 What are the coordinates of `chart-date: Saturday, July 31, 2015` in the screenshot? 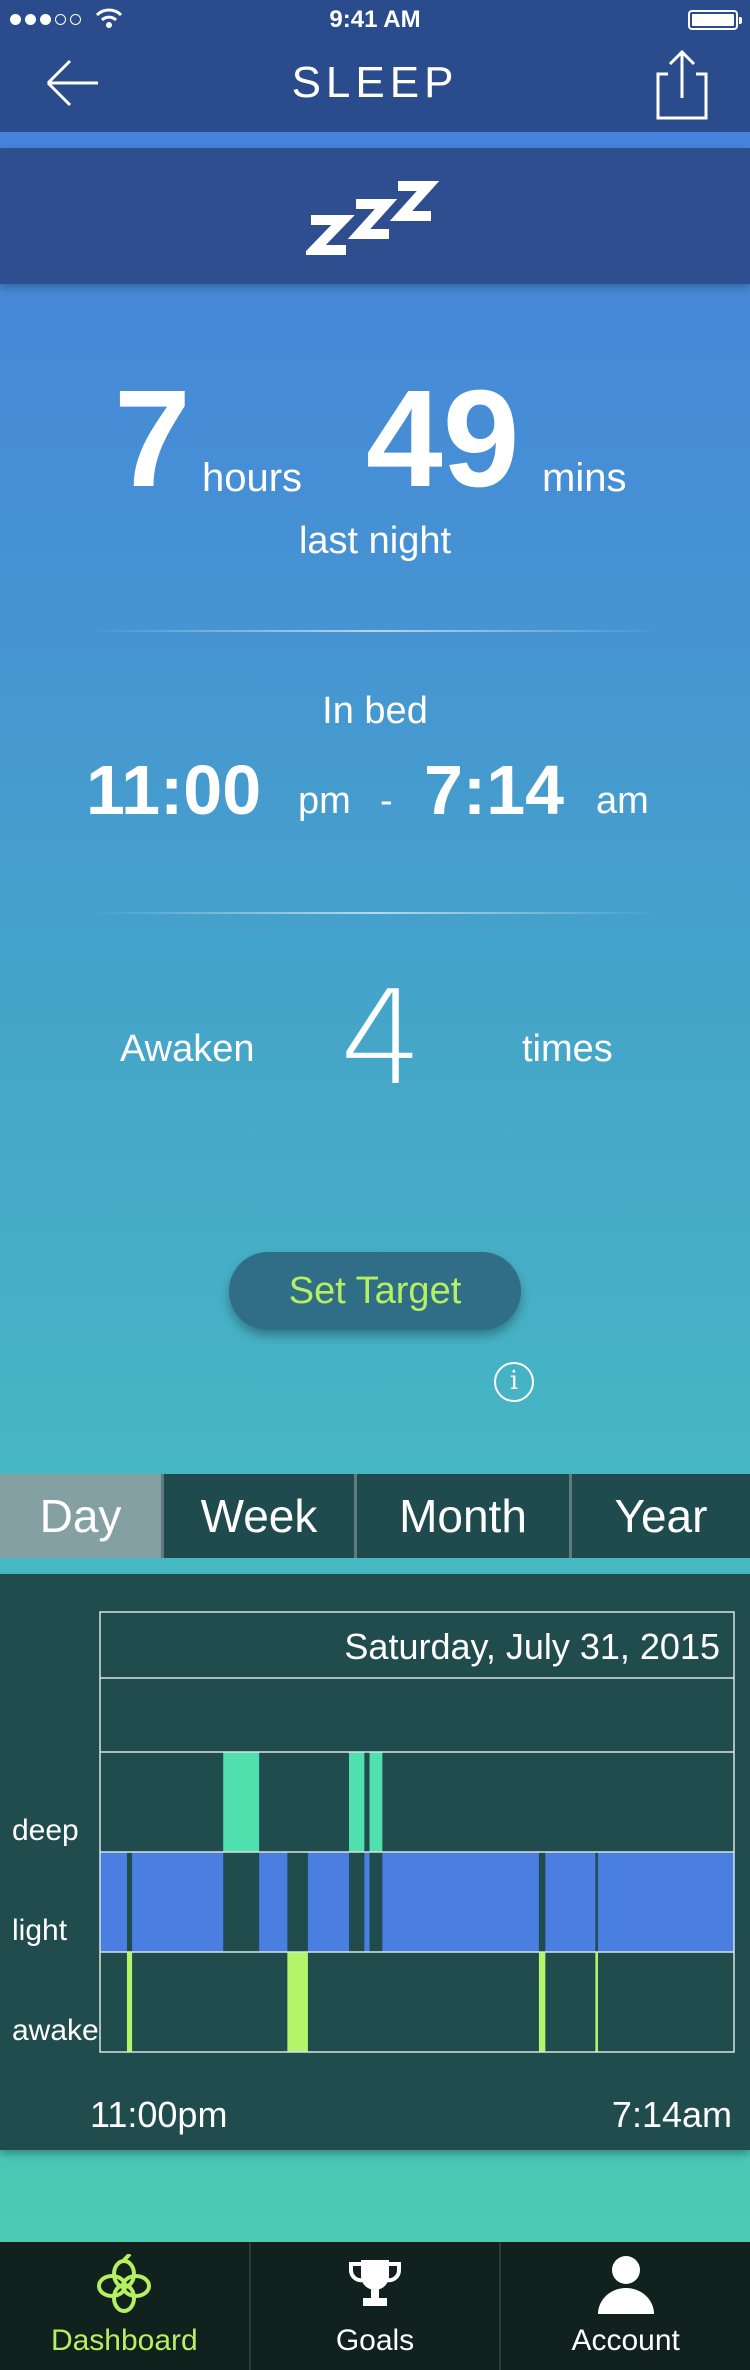 It's located at (532, 1646).